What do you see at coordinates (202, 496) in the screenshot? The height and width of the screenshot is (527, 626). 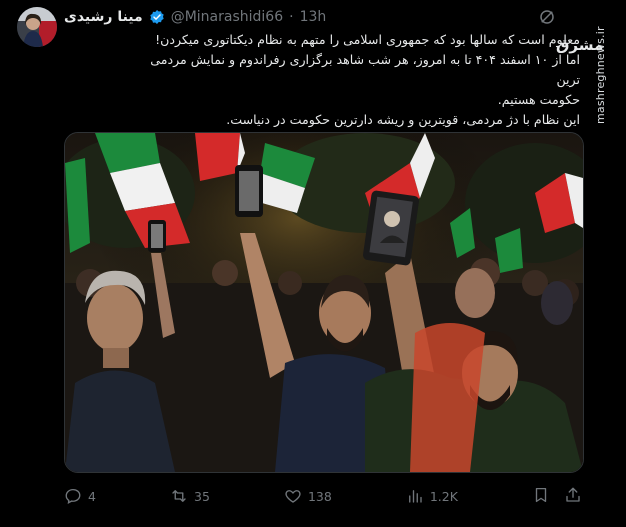 I see `repost-count: 35` at bounding box center [202, 496].